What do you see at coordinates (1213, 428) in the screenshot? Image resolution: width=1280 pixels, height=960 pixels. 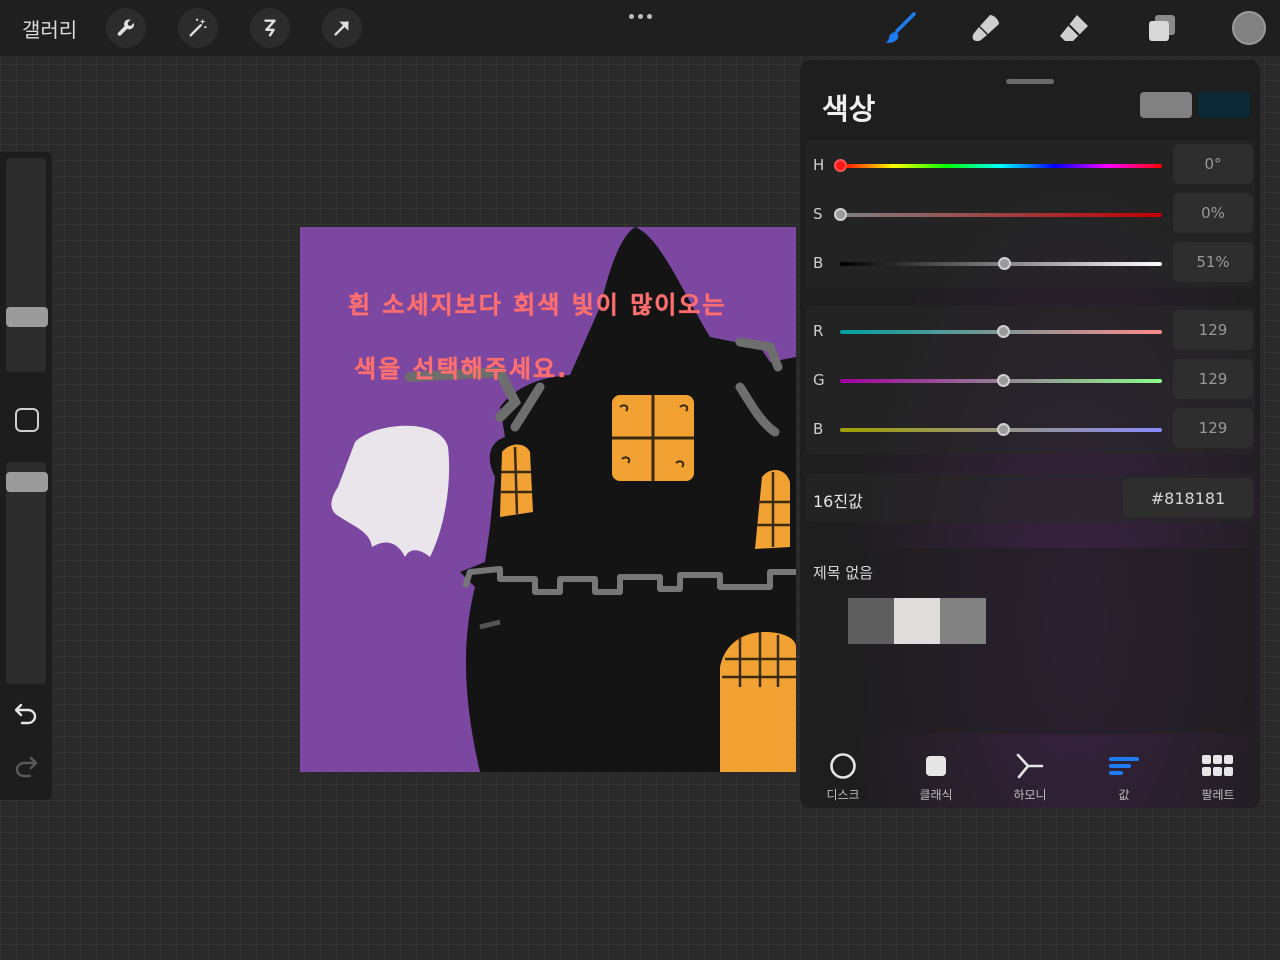 I see `blue-value-field: 129` at bounding box center [1213, 428].